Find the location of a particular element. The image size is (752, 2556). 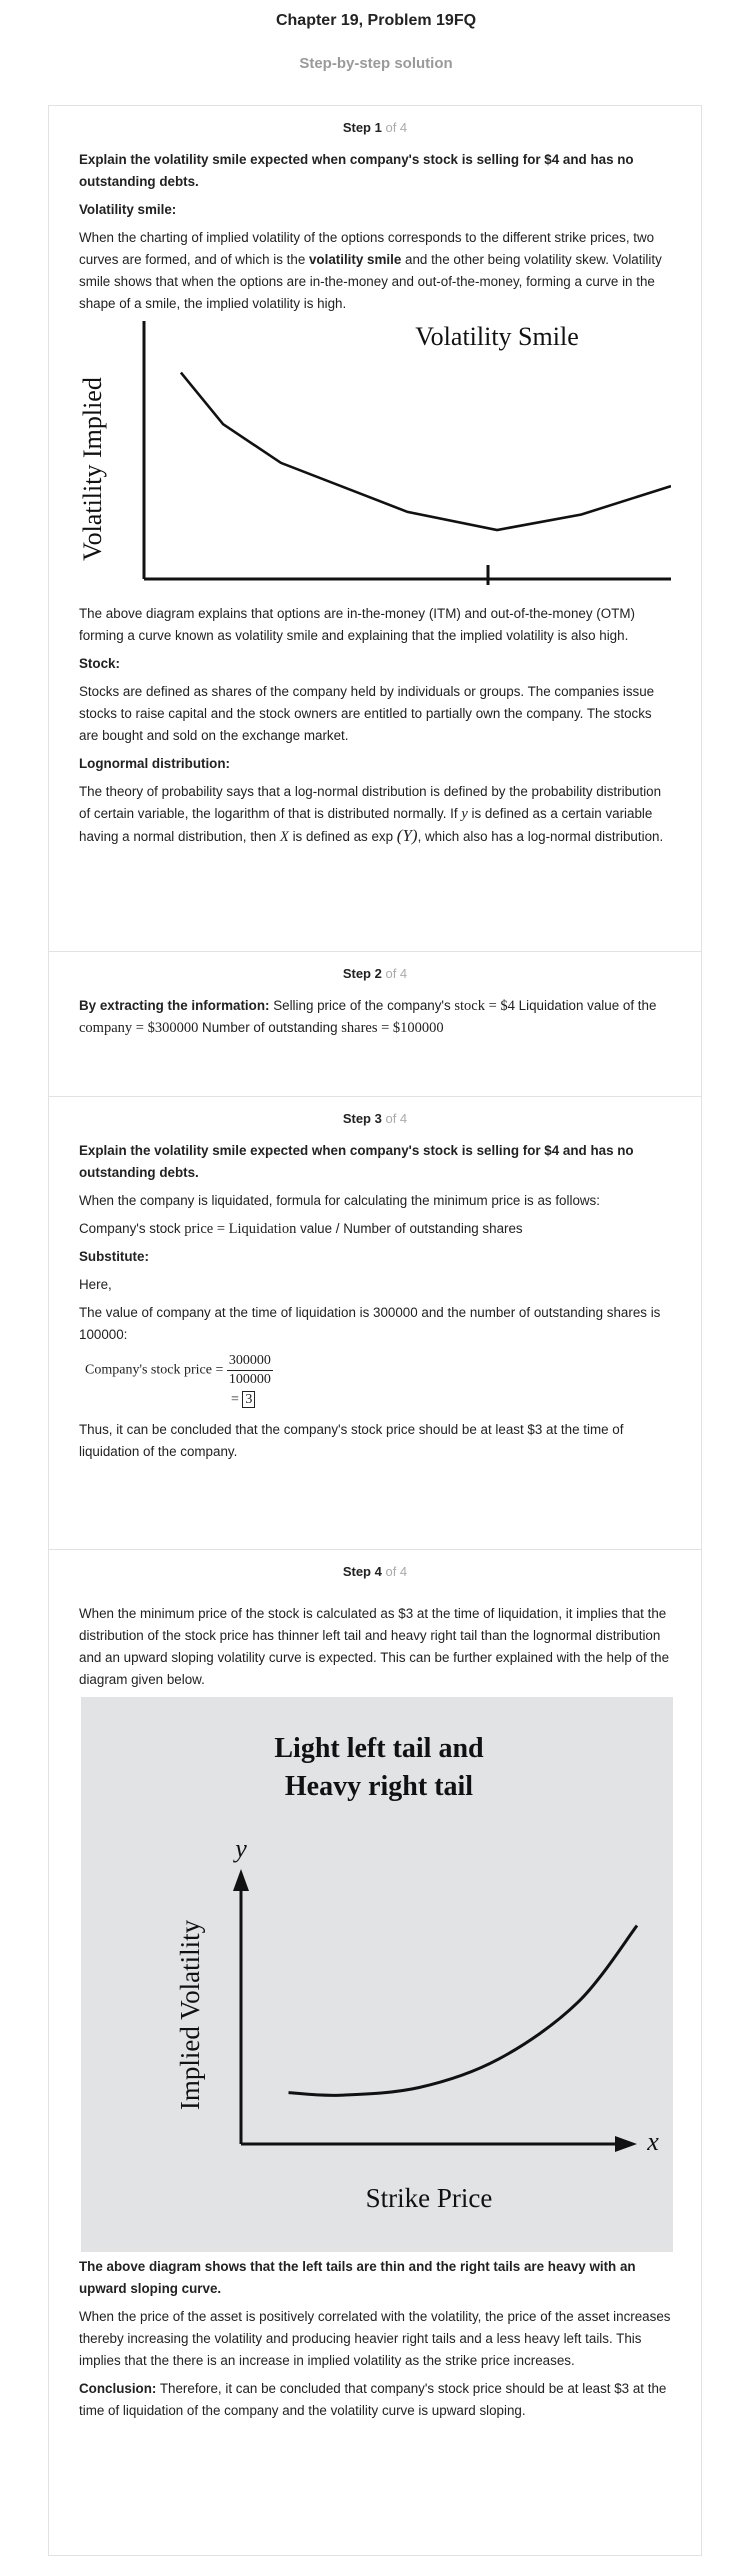

math-expr: shares = $100000 is located at coordinates (392, 1028).